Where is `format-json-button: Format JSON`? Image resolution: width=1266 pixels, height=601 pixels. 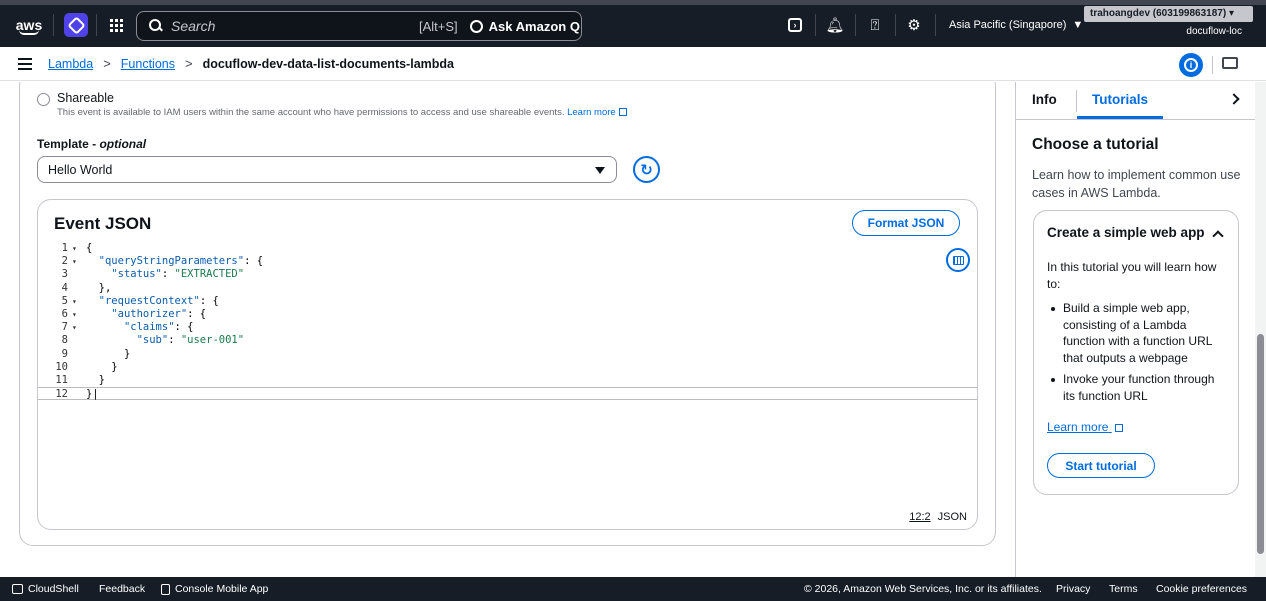
format-json-button: Format JSON is located at coordinates (906, 223).